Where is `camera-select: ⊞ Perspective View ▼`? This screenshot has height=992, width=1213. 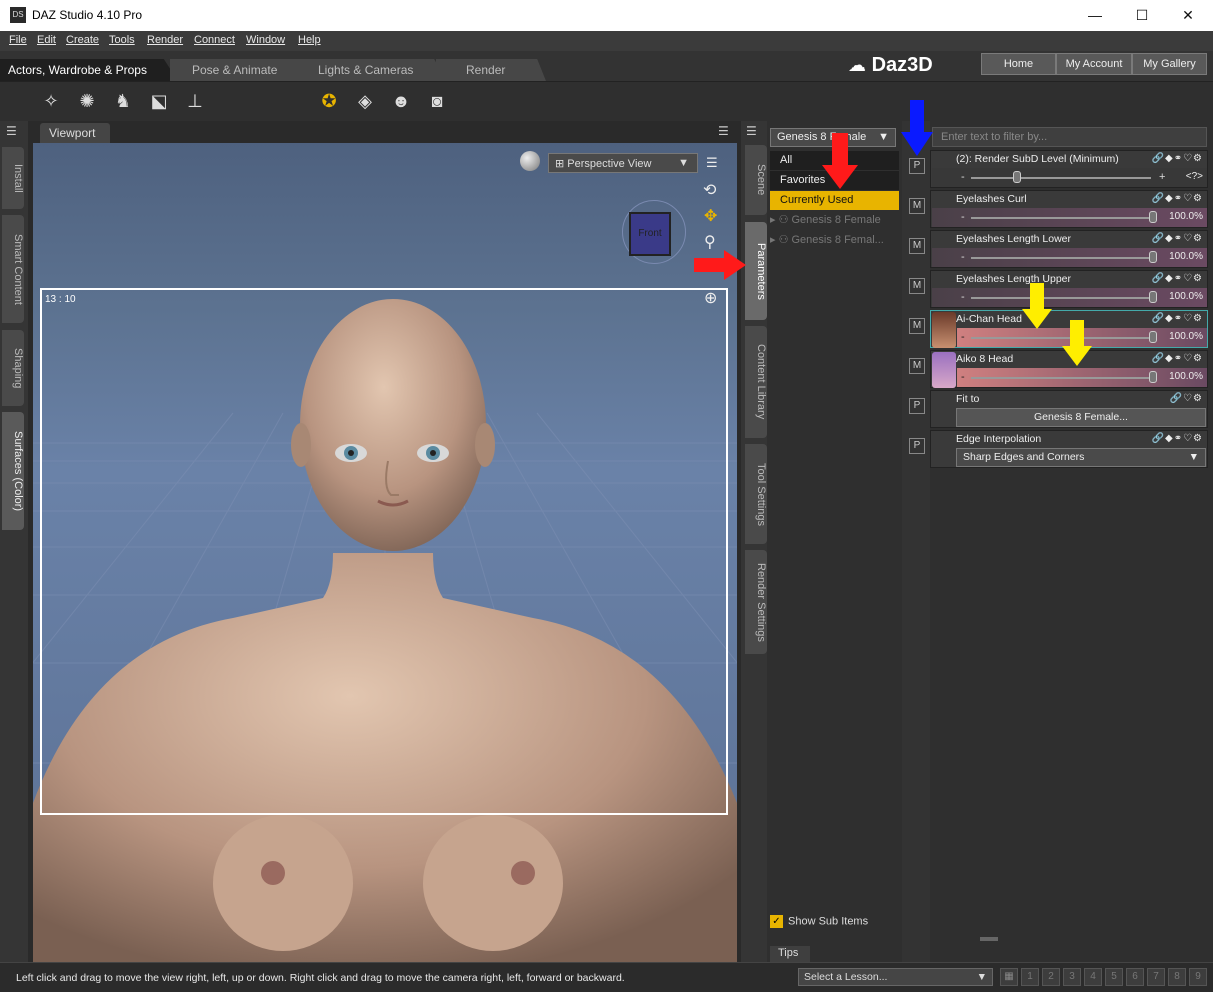 camera-select: ⊞ Perspective View ▼ is located at coordinates (623, 163).